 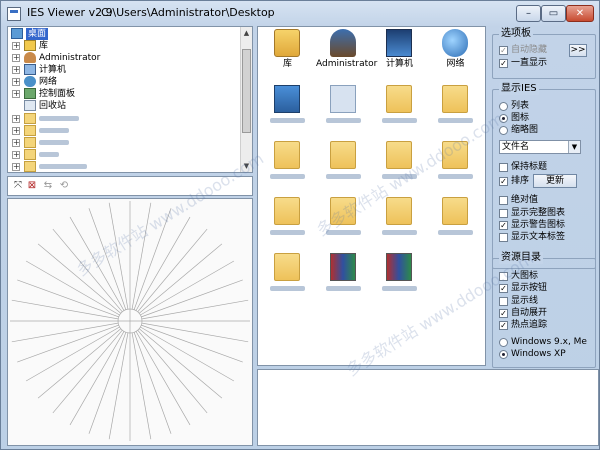 What do you see at coordinates (287, 43) in the screenshot?
I see `library-icon` at bounding box center [287, 43].